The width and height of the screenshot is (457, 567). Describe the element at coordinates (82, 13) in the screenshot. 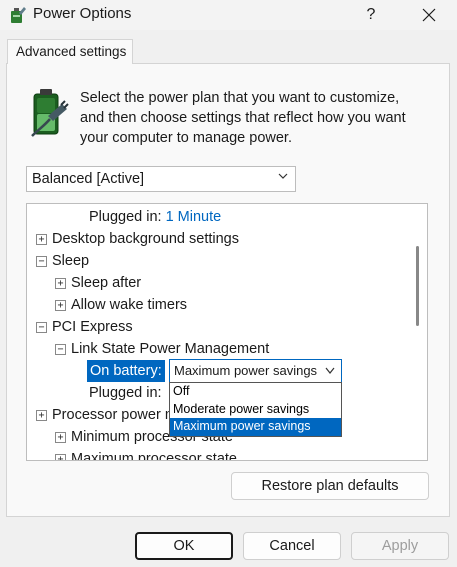

I see `window-title: Power Options` at that location.